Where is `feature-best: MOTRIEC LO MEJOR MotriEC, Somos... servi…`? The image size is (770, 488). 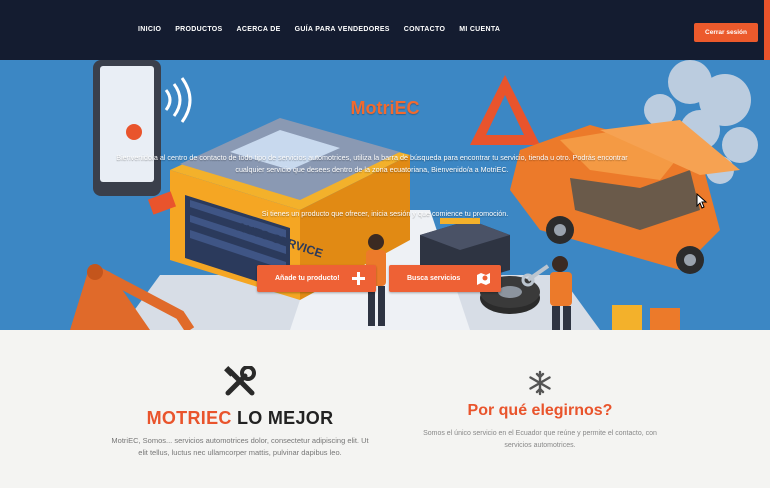
feature-best: MOTRIEC LO MEJOR MotriEC, Somos... servi… is located at coordinates (240, 412).